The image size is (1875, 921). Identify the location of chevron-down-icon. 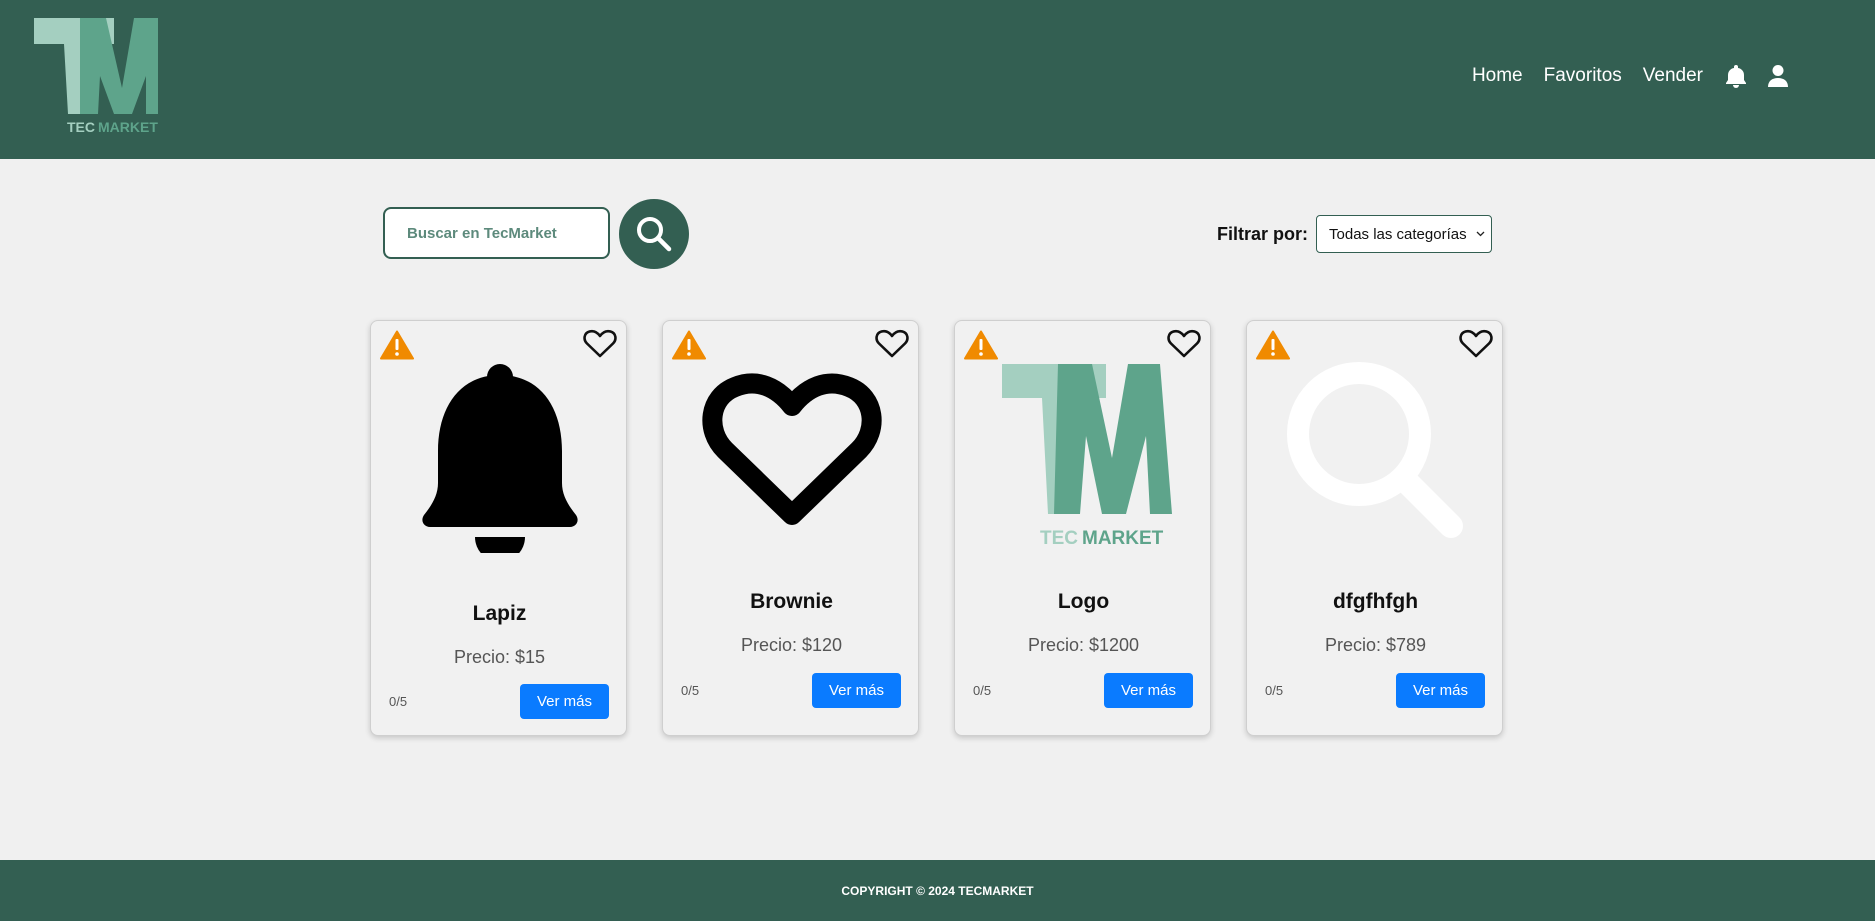
(1480, 234).